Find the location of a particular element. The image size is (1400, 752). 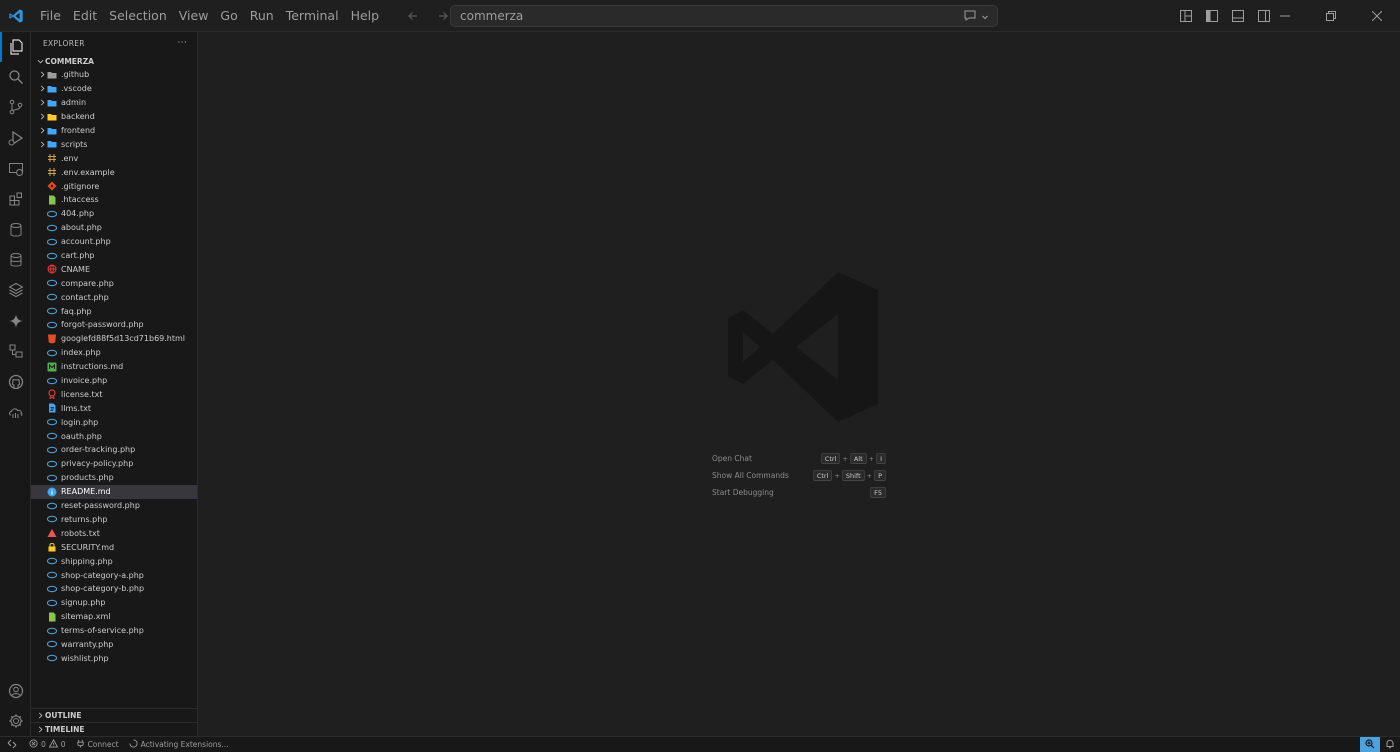

tree-file: README.md is located at coordinates (114, 491).